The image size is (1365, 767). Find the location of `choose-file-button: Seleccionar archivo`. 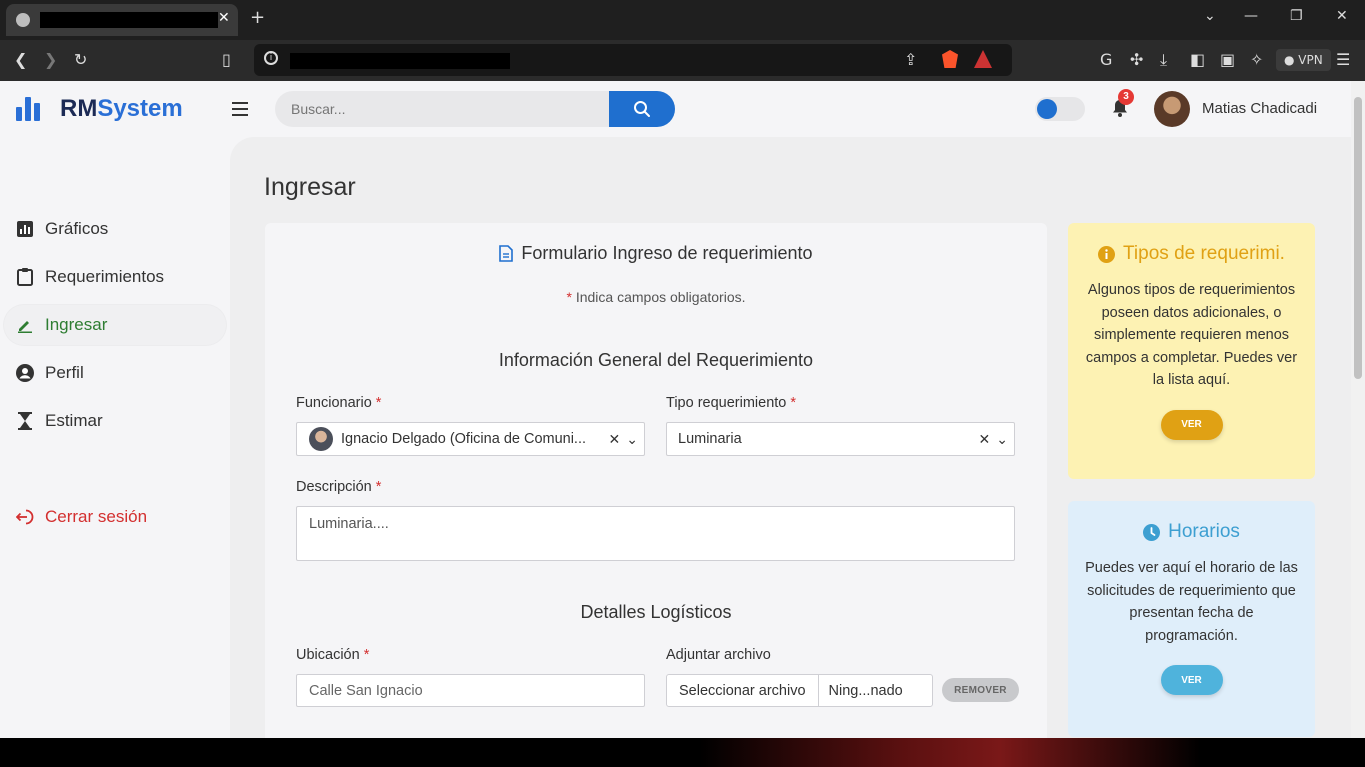

choose-file-button: Seleccionar archivo is located at coordinates (743, 690).